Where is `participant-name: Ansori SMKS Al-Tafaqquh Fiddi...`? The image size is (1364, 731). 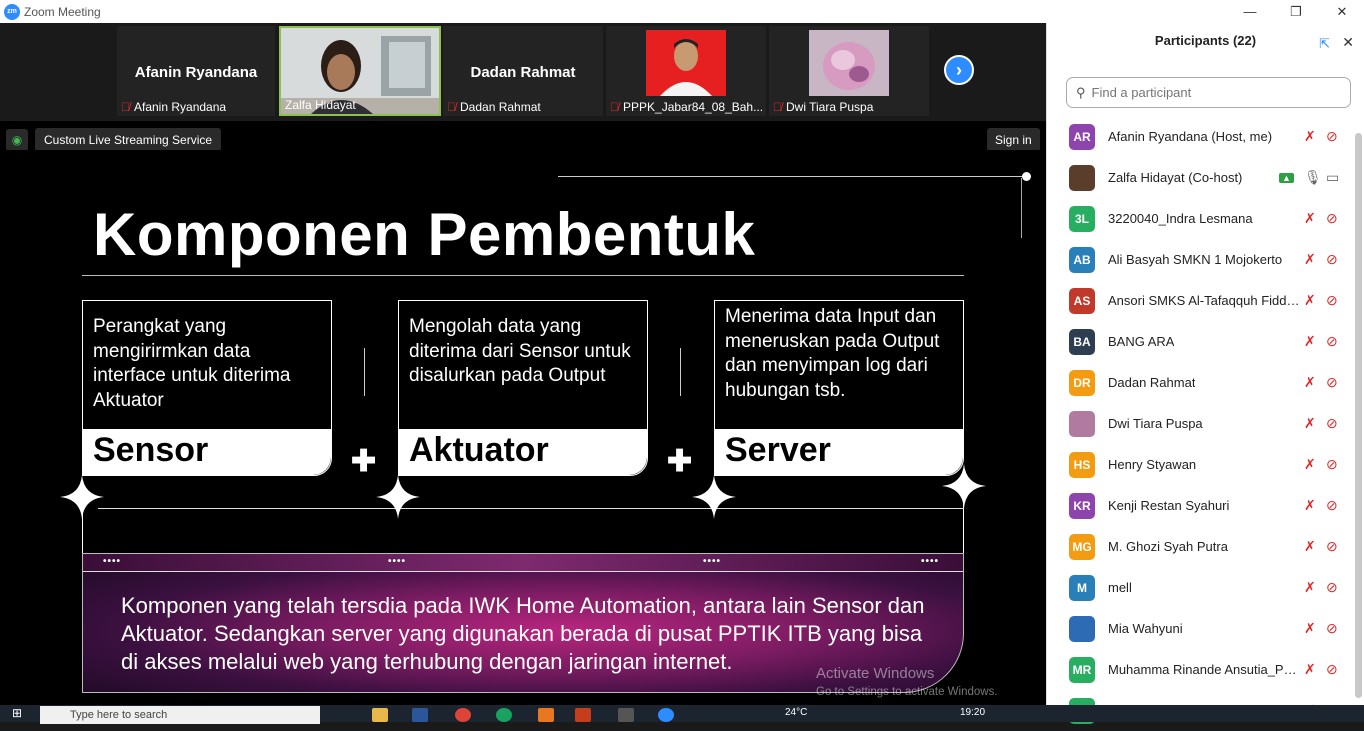 participant-name: Ansori SMKS Al-Tafaqquh Fiddi... is located at coordinates (1204, 300).